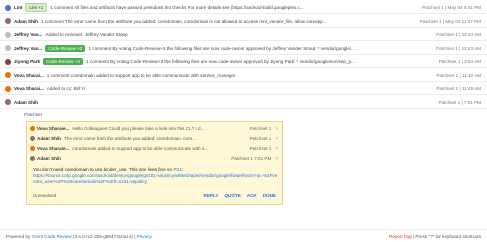 The width and height of the screenshot is (487, 242). What do you see at coordinates (458, 88) in the screenshot?
I see `message-meta: Patchset 1 | 11:49 AM` at bounding box center [458, 88].